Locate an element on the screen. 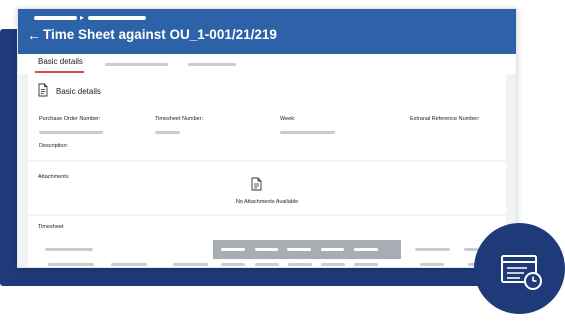 The height and width of the screenshot is (322, 565). external-reference-number-label: Extranal Reference Number: is located at coordinates (445, 119).